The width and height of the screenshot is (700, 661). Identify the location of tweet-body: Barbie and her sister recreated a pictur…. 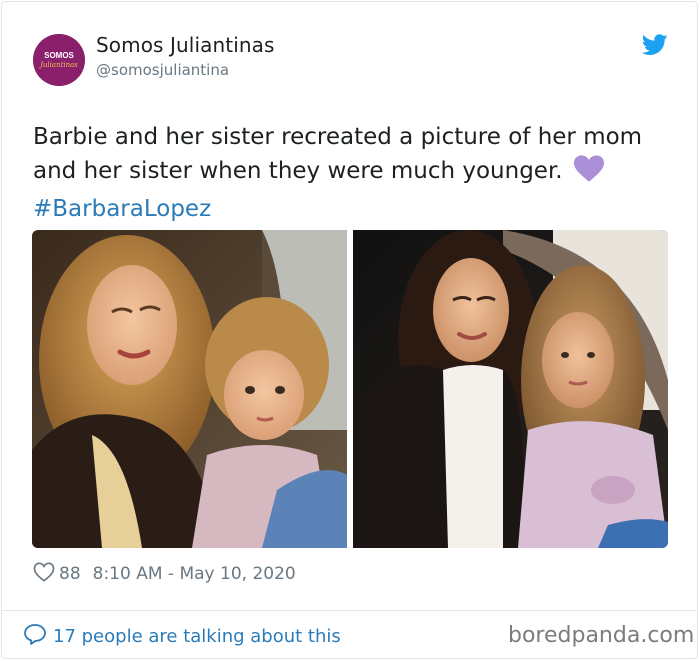
(358, 173).